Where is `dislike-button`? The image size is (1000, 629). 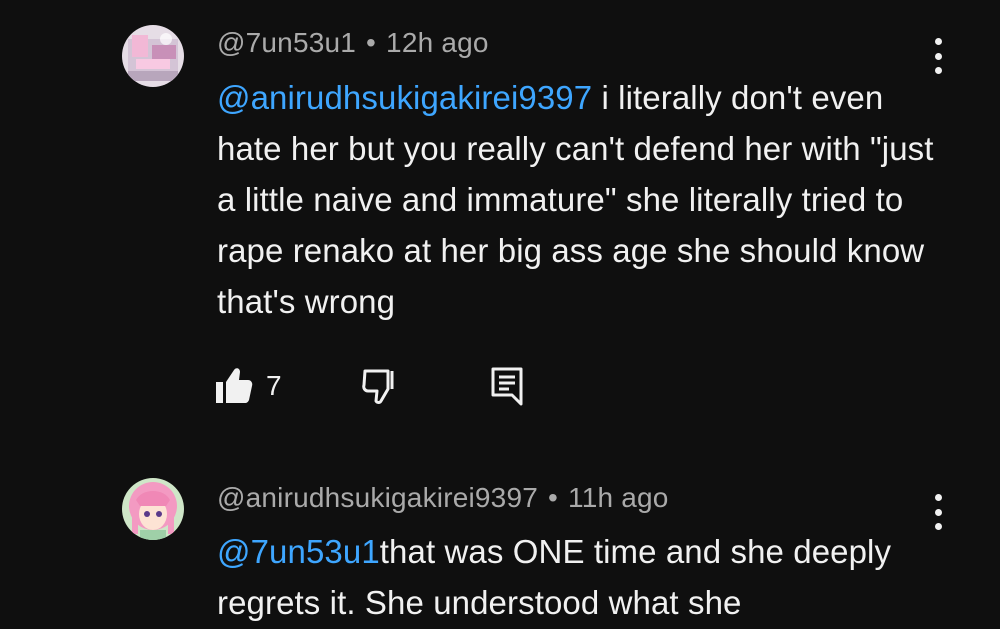 dislike-button is located at coordinates (379, 386).